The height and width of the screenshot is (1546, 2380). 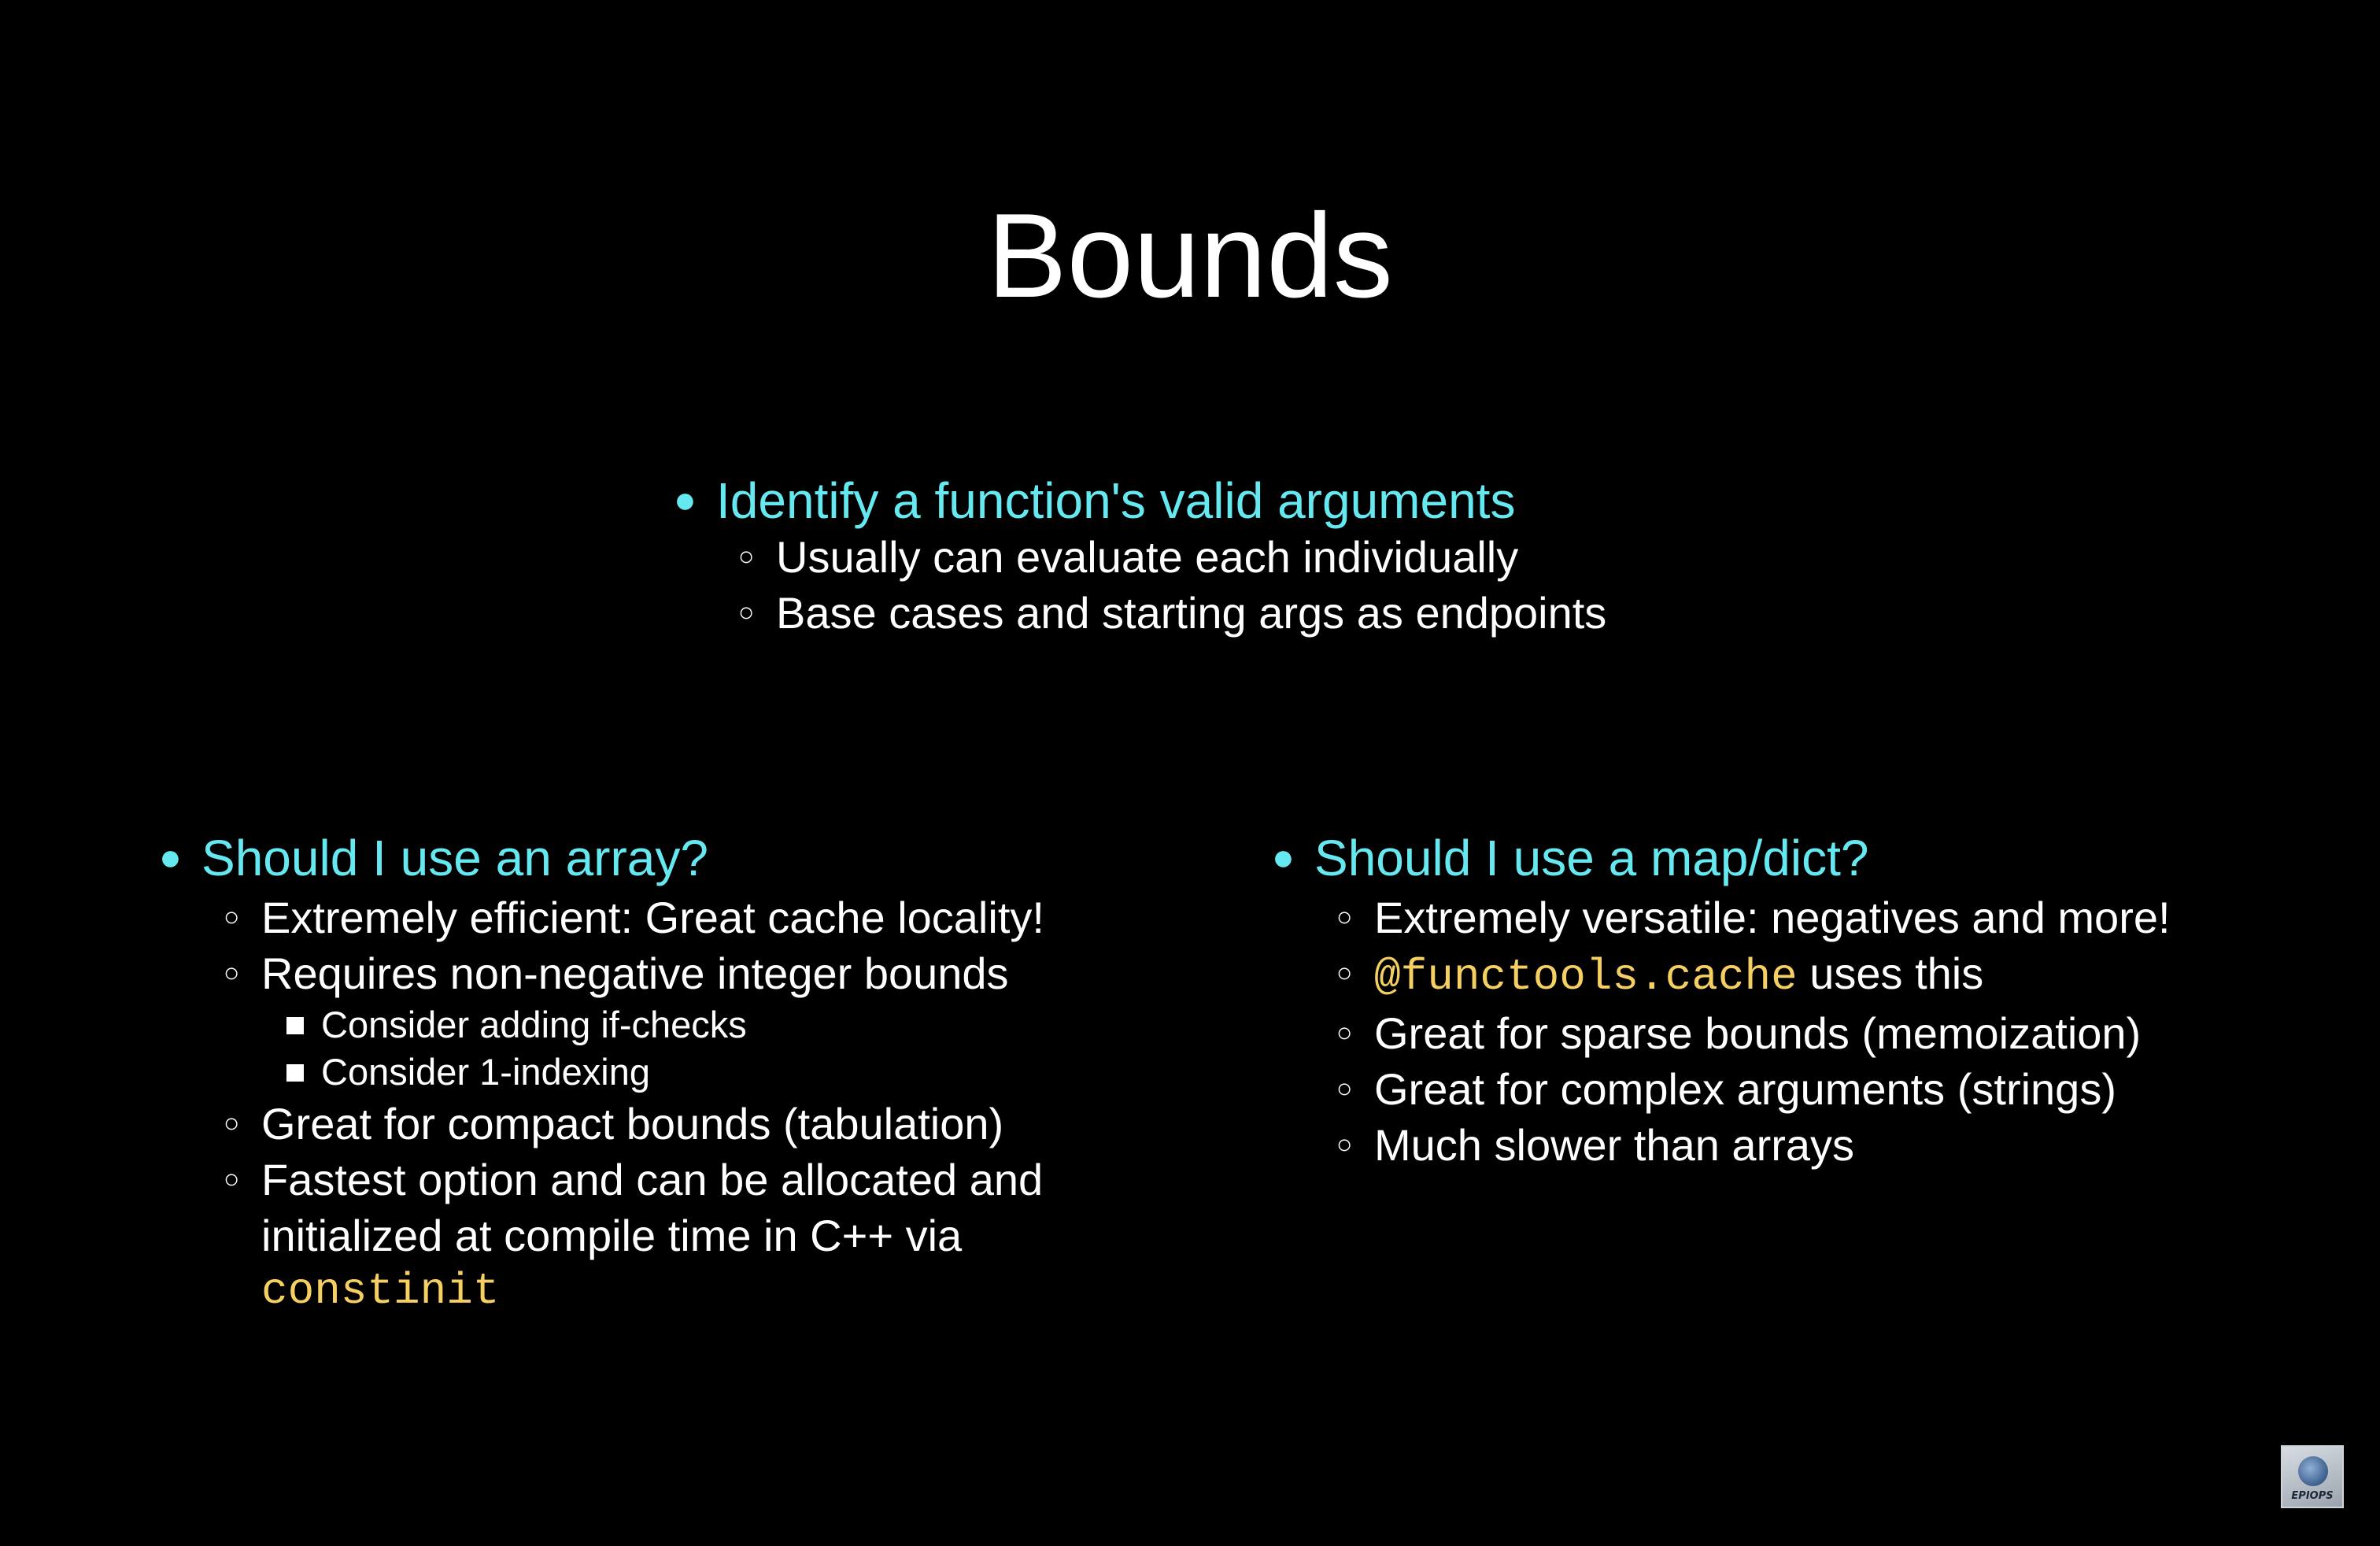 I want to click on top-heading: ● Identify a function's valid arguments, so click(x=1140, y=500).